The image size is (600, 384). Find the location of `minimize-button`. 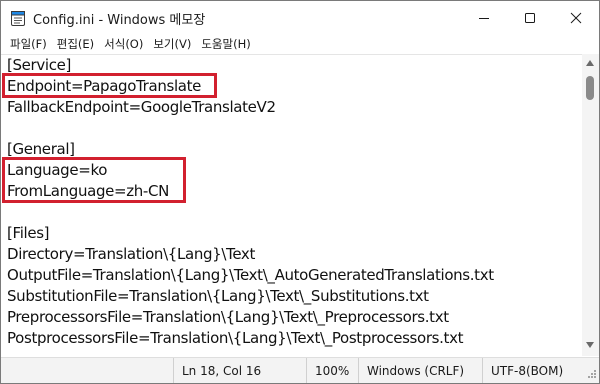

minimize-button is located at coordinates (484, 17).